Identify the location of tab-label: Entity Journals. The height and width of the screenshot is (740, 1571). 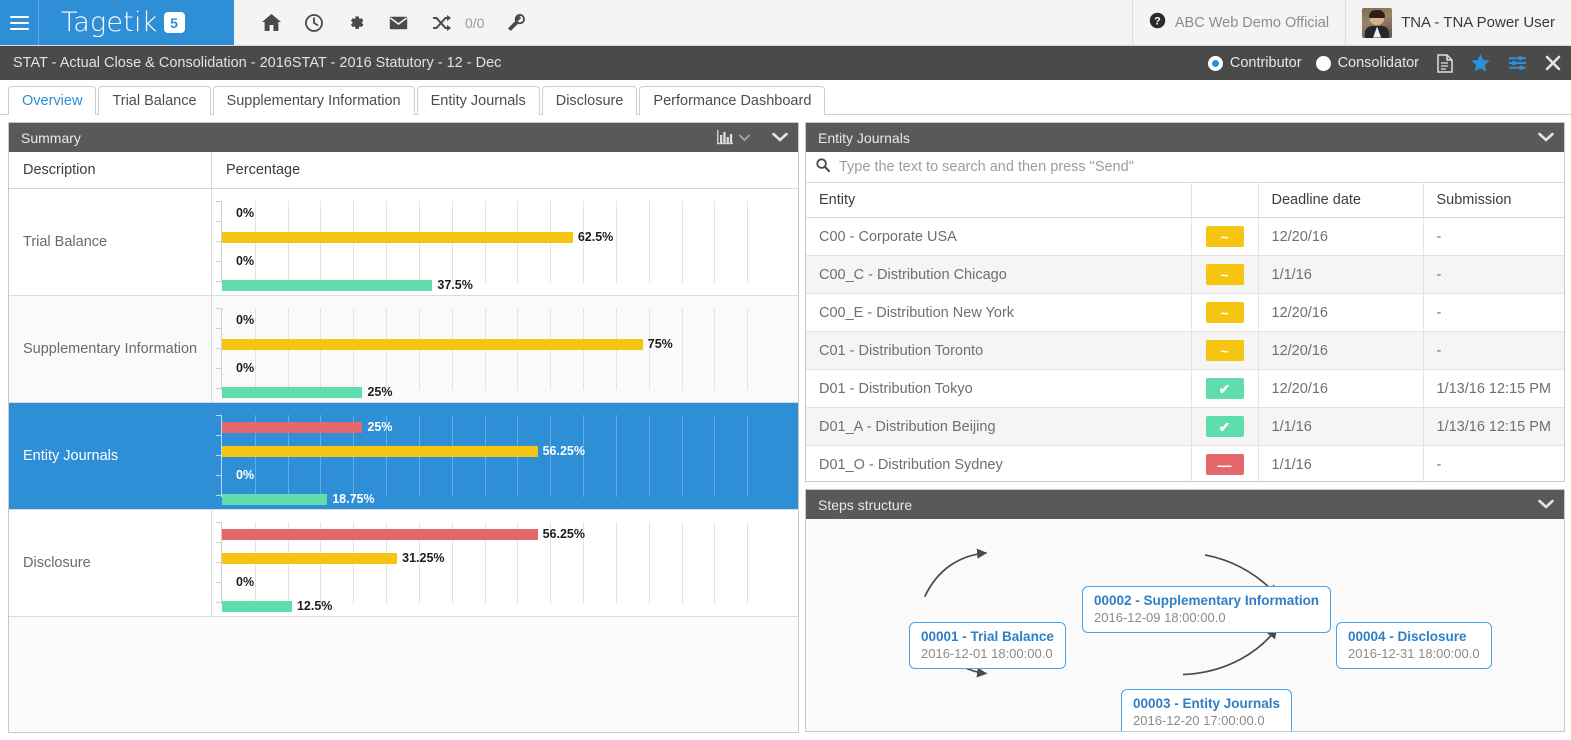
(478, 101).